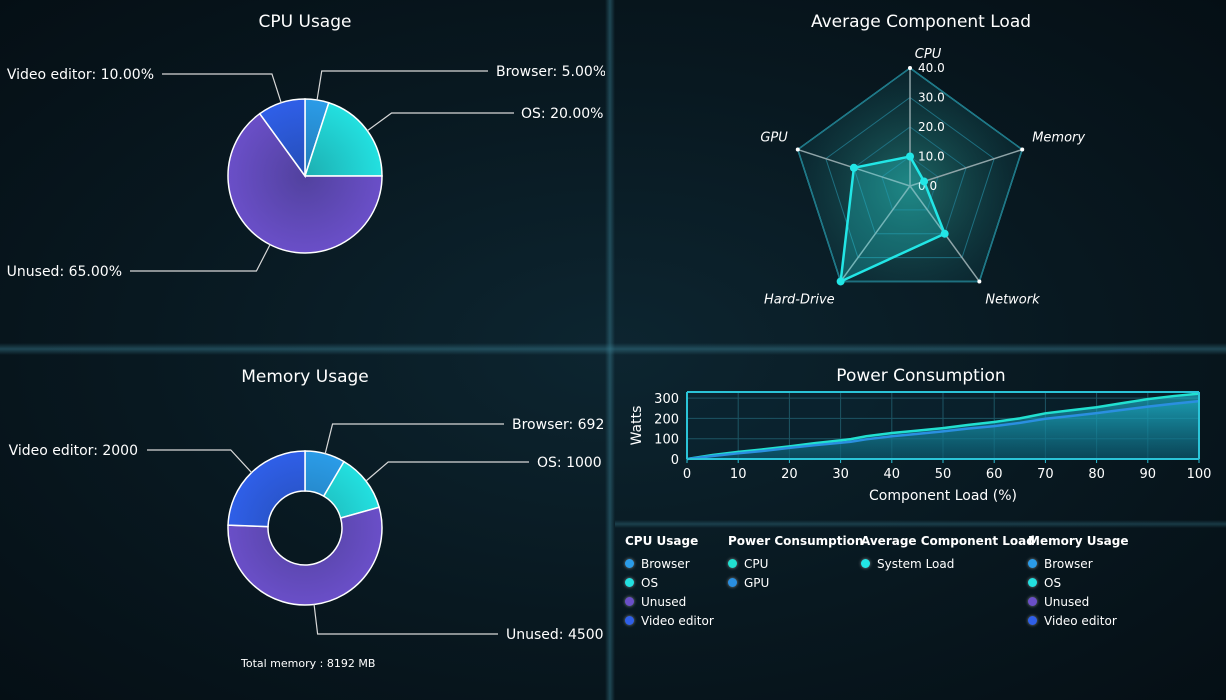 The image size is (1226, 700). I want to click on x-tick-label: 100, so click(1199, 474).